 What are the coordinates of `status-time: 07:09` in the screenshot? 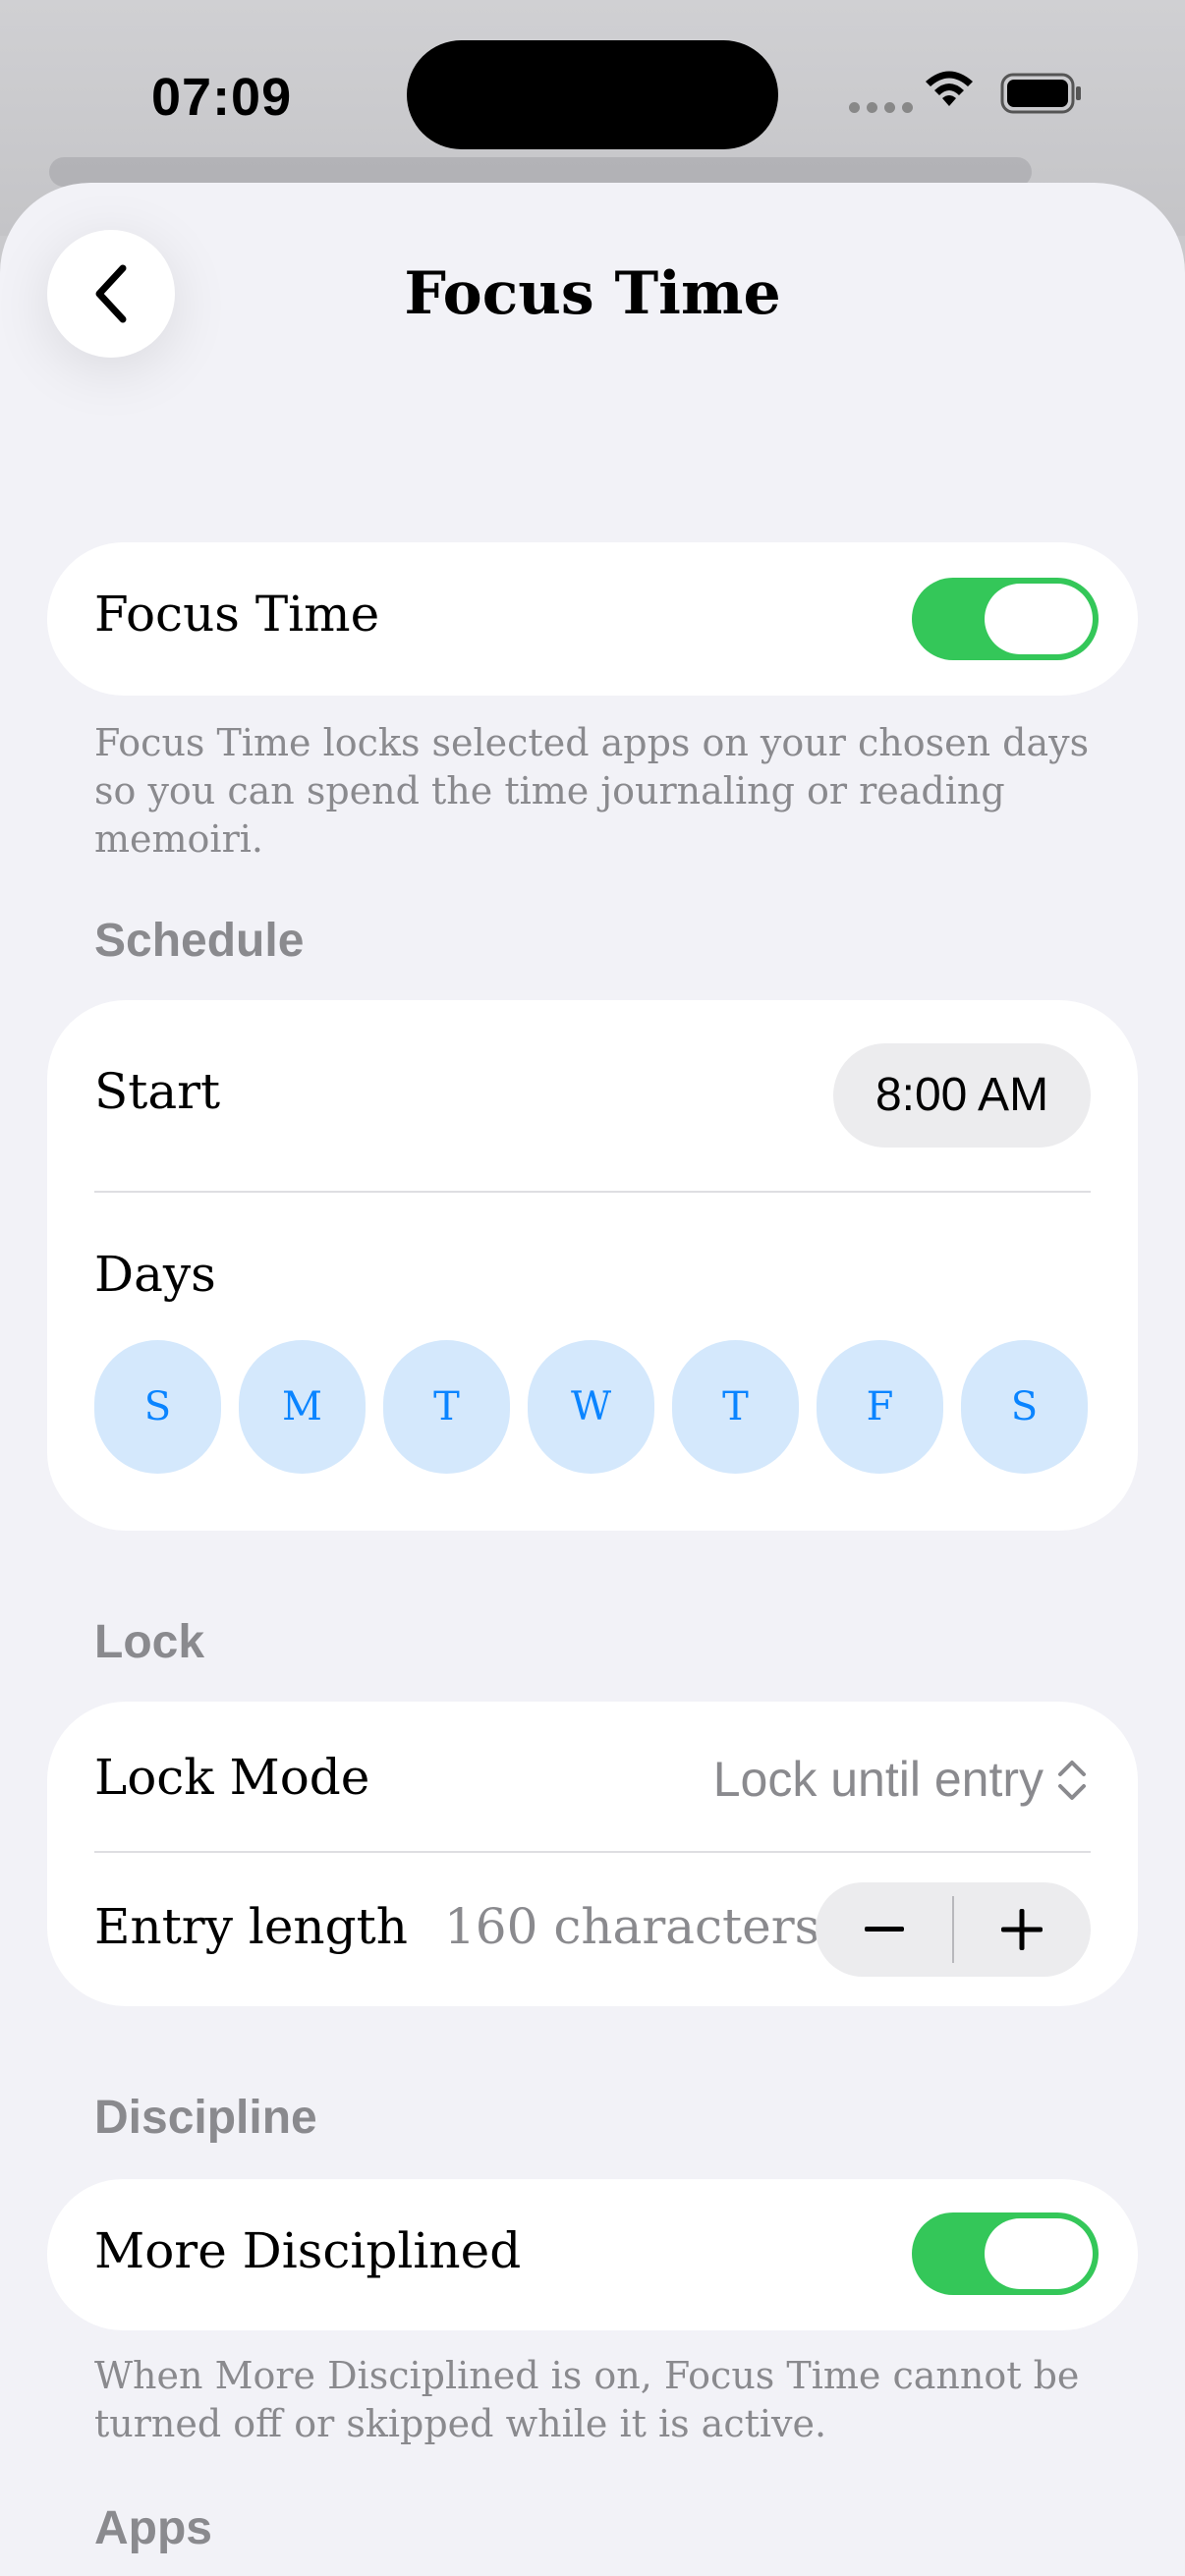 It's located at (222, 97).